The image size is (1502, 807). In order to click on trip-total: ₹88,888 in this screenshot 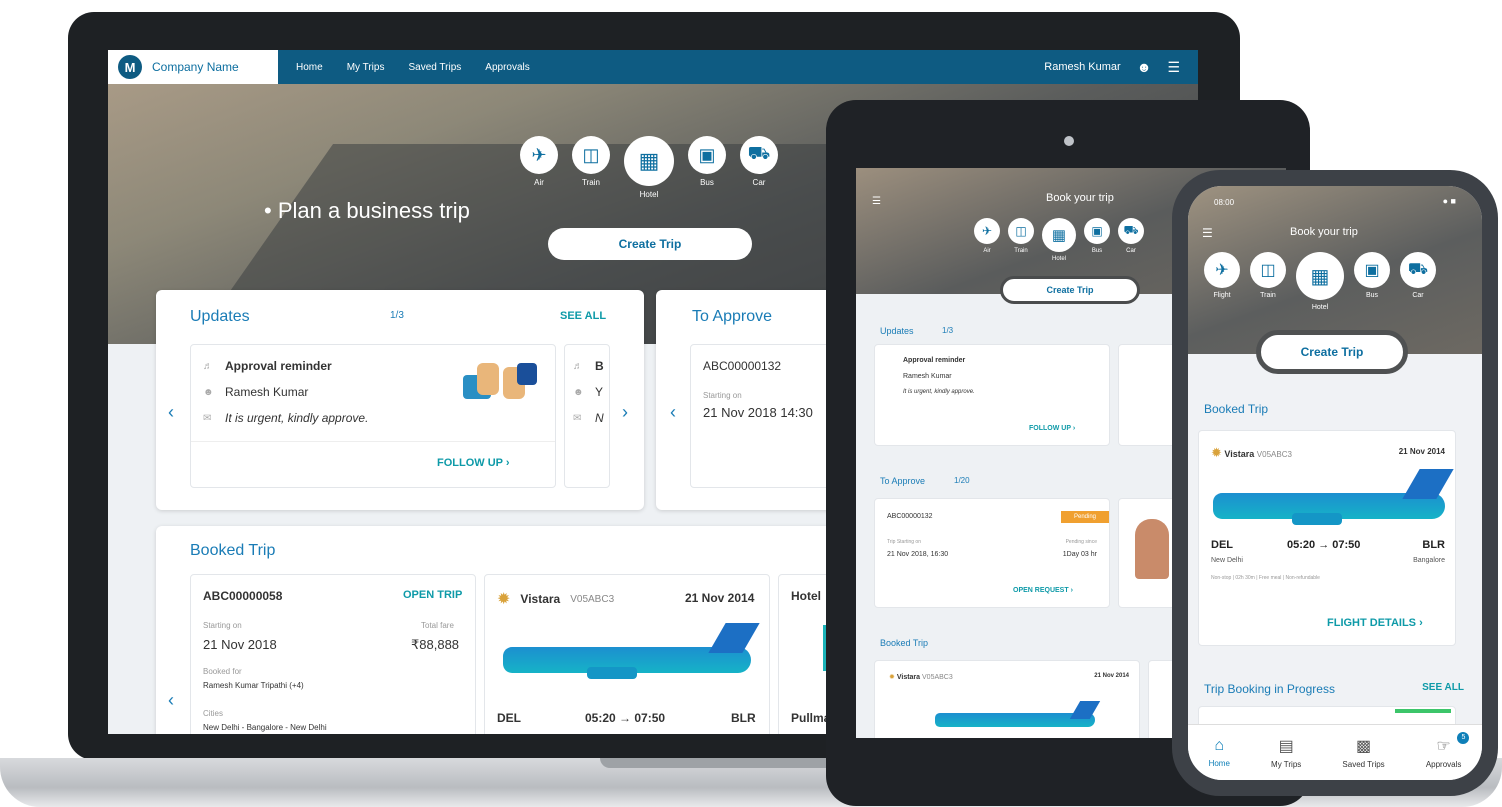, I will do `click(435, 644)`.